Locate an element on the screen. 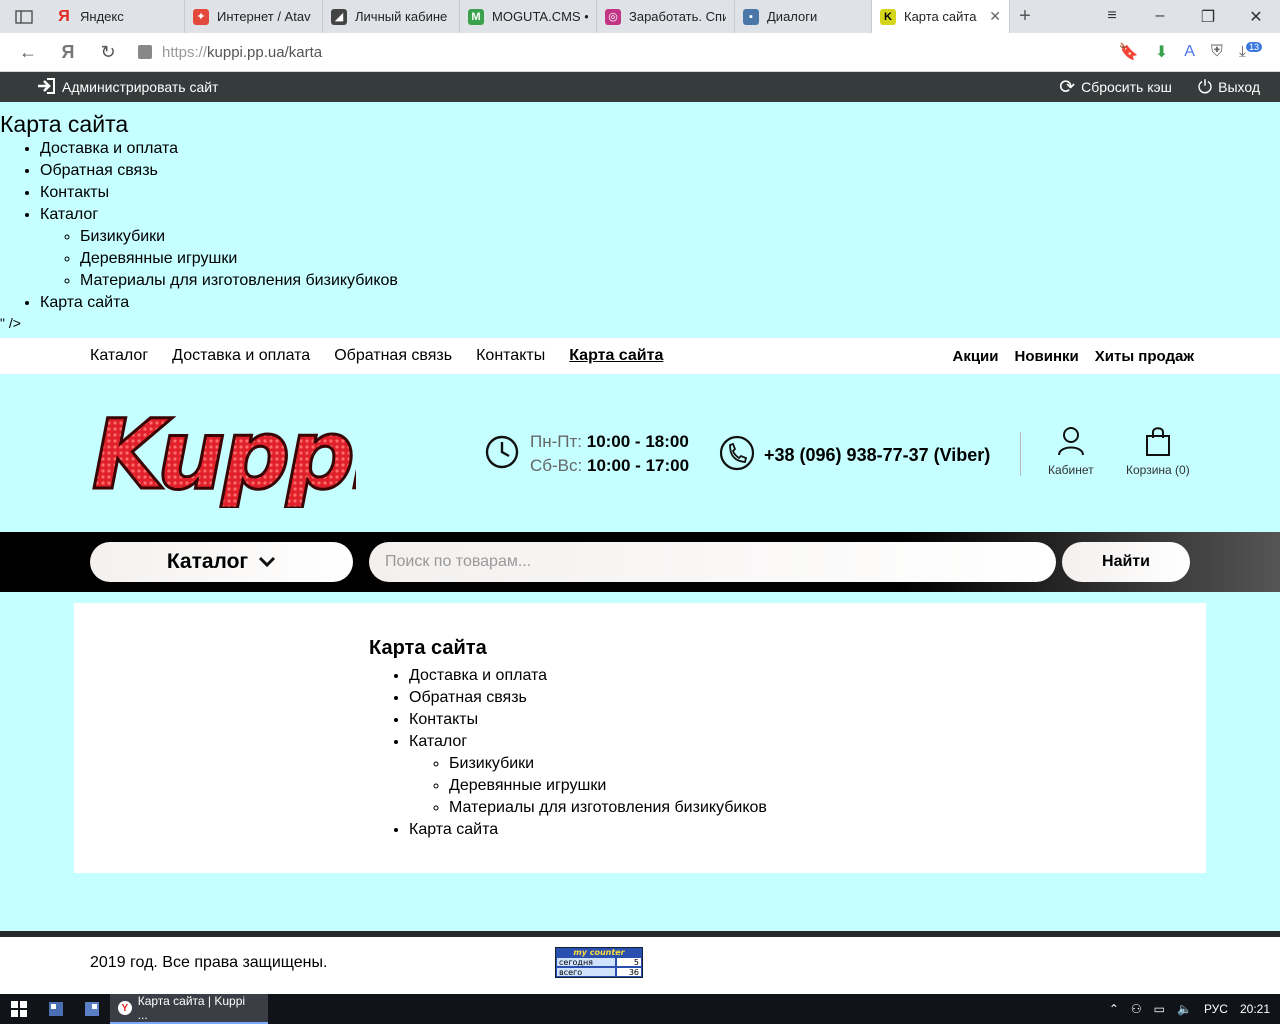  cabinet-link: Кабинет is located at coordinates (1071, 451).